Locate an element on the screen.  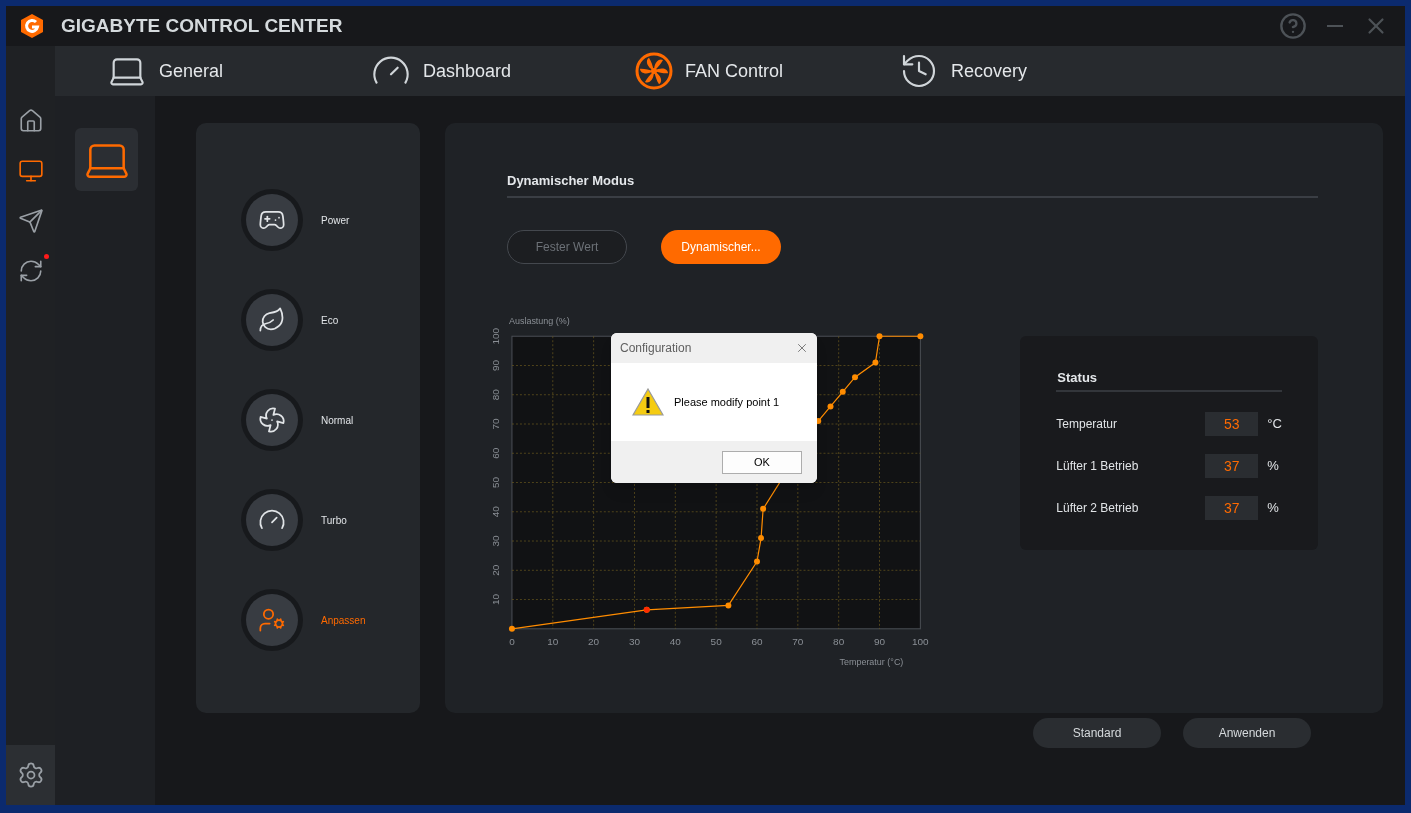
mode-option: Eco is located at coordinates (330, 320).